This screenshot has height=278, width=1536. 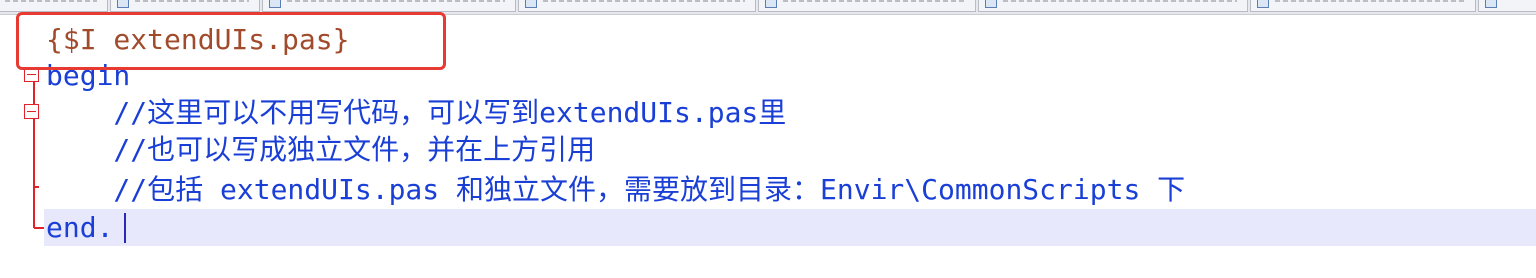 I want to click on fold-line, so click(x=34, y=151).